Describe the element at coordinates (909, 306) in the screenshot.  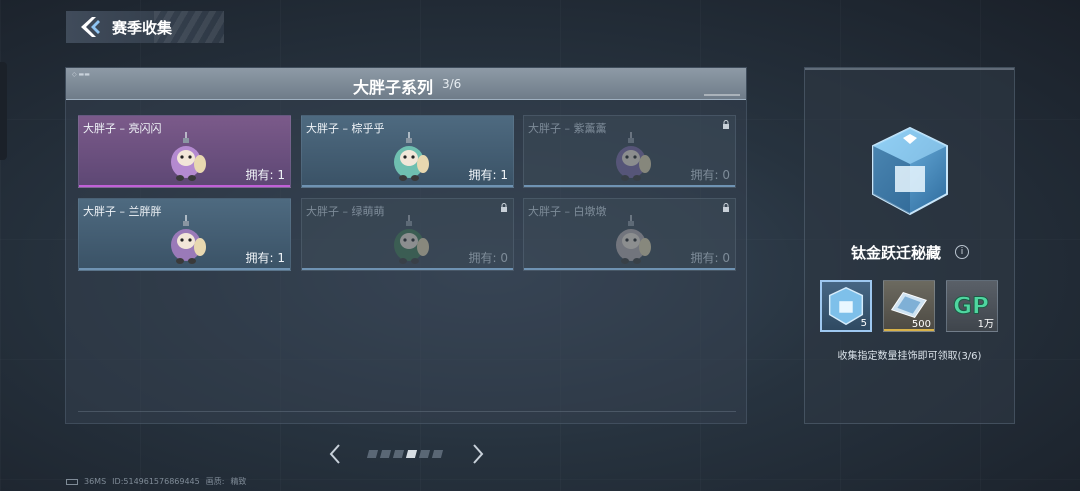
I see `reward-ticket-item: 500` at that location.